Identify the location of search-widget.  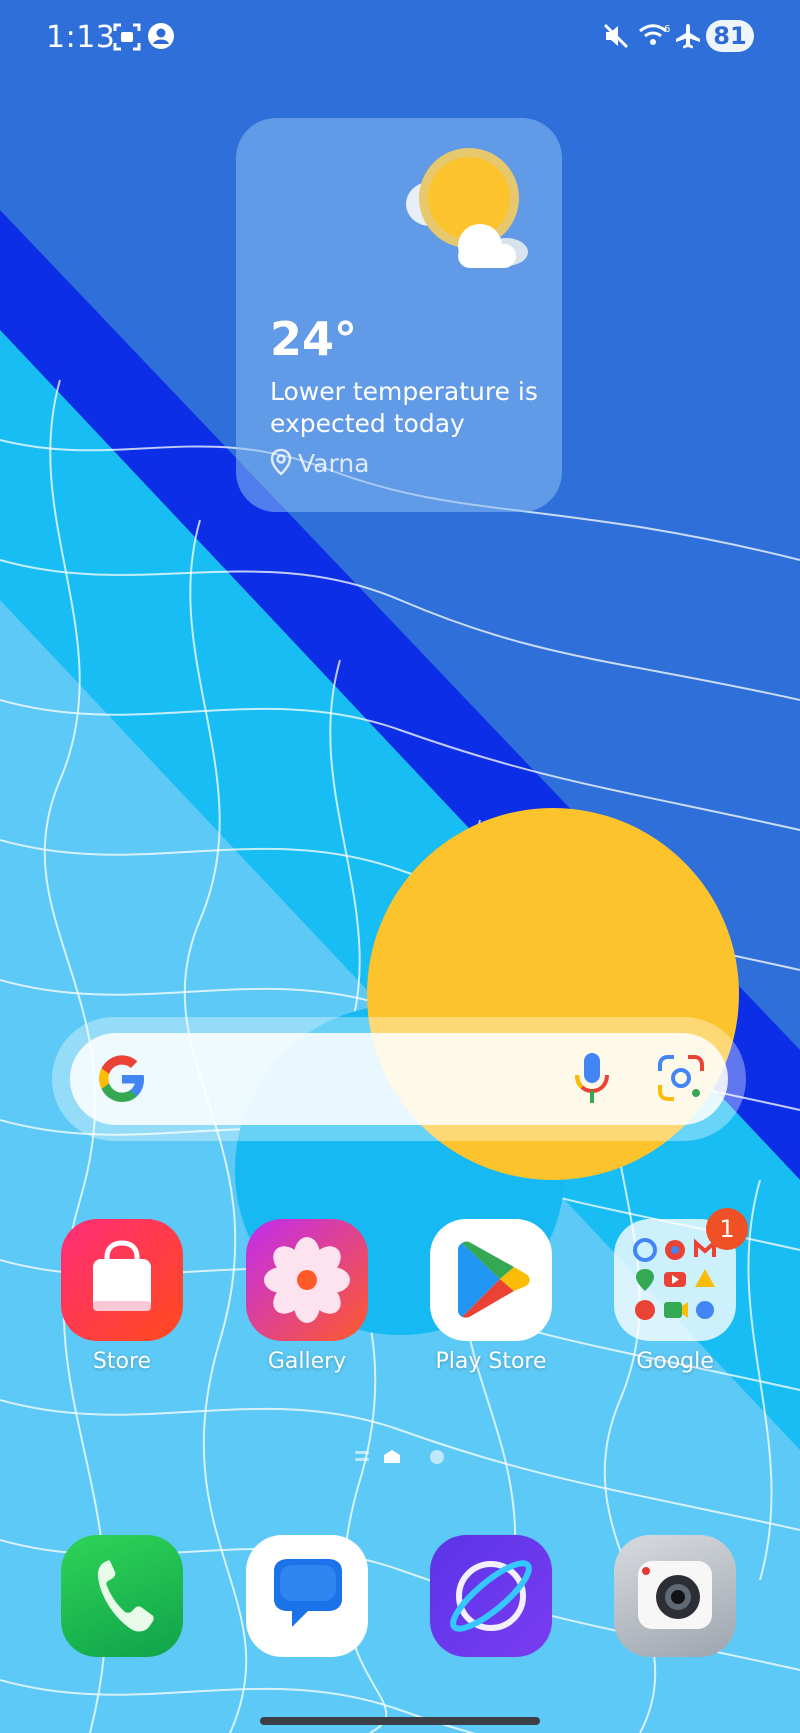
(399, 1079).